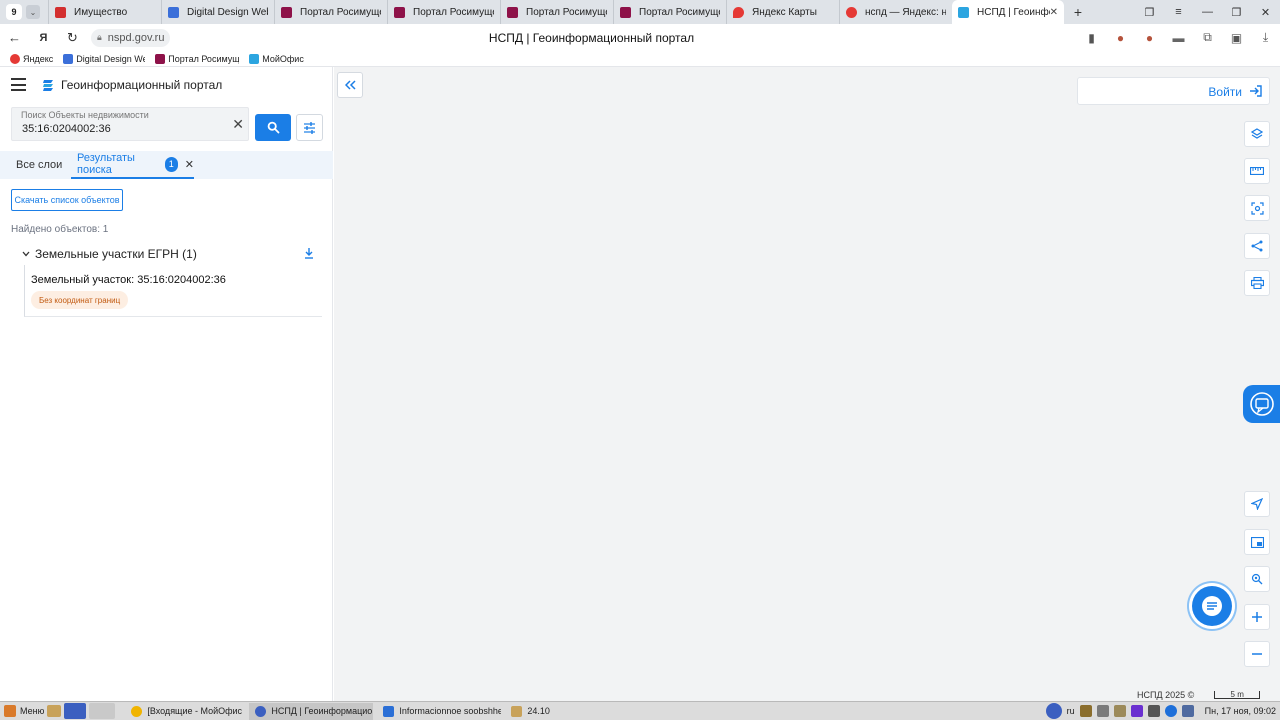  I want to click on reload-icon: ↻, so click(72, 38).